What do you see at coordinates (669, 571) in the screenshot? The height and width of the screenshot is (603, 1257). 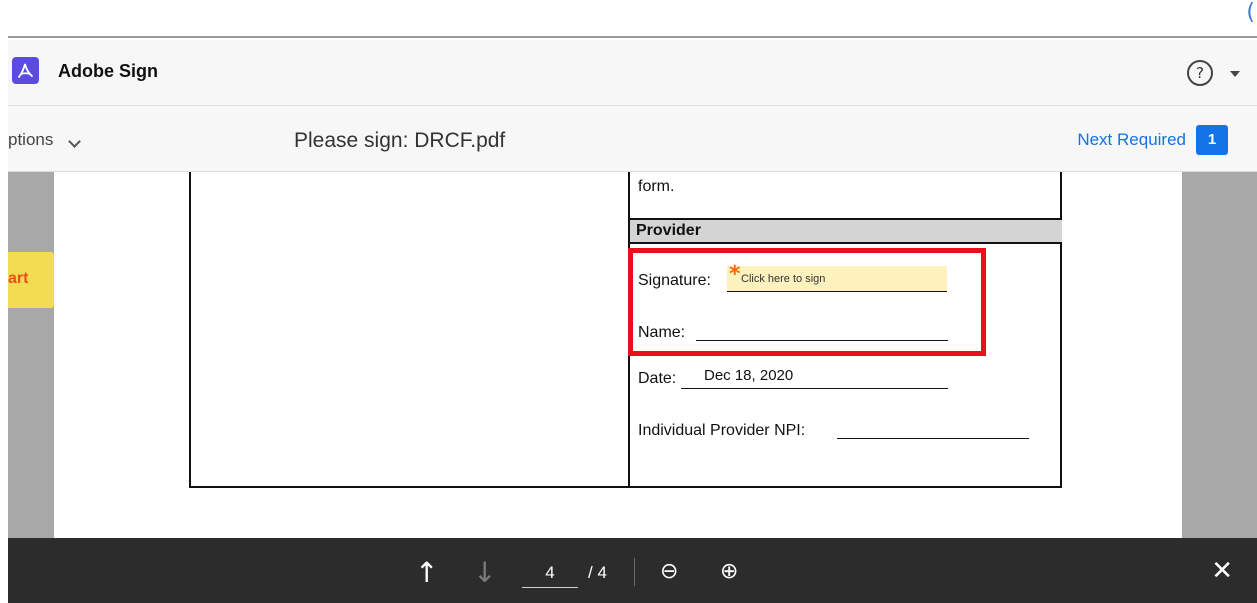 I see `zoom-out-icon: ⊖` at bounding box center [669, 571].